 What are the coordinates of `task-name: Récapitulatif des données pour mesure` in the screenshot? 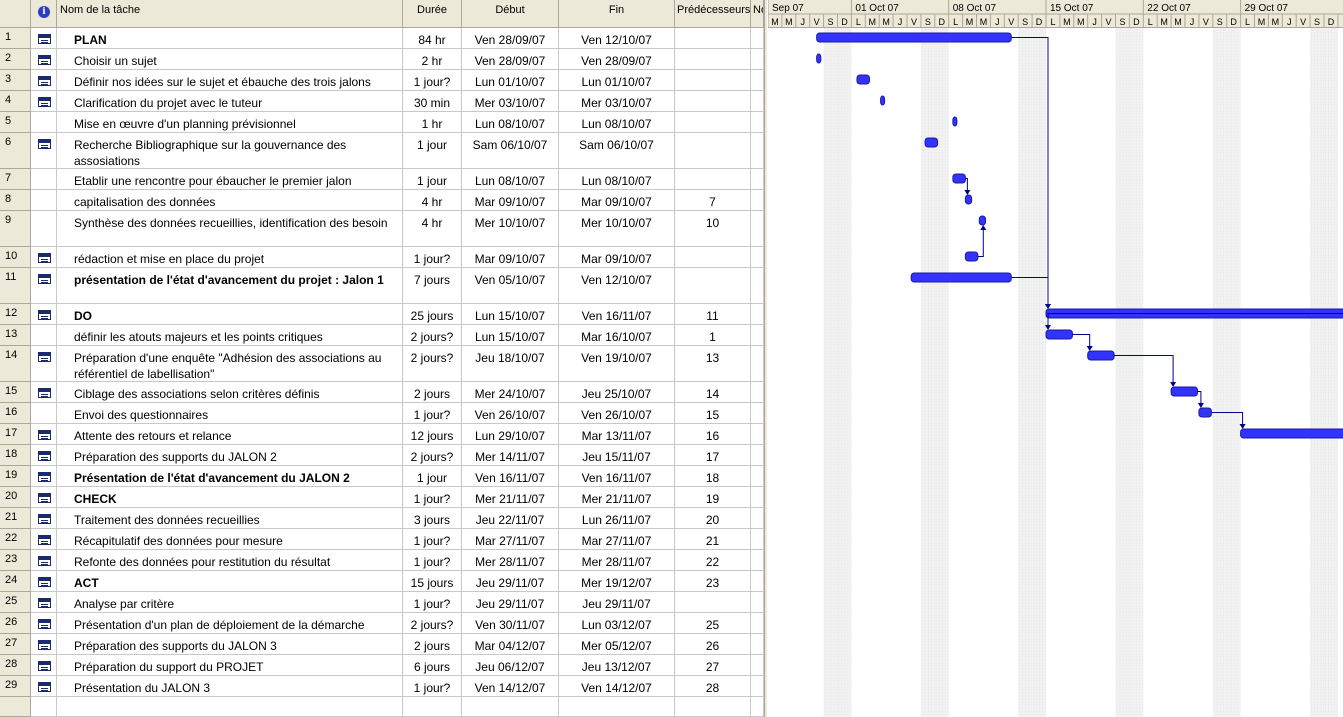 It's located at (230, 539).